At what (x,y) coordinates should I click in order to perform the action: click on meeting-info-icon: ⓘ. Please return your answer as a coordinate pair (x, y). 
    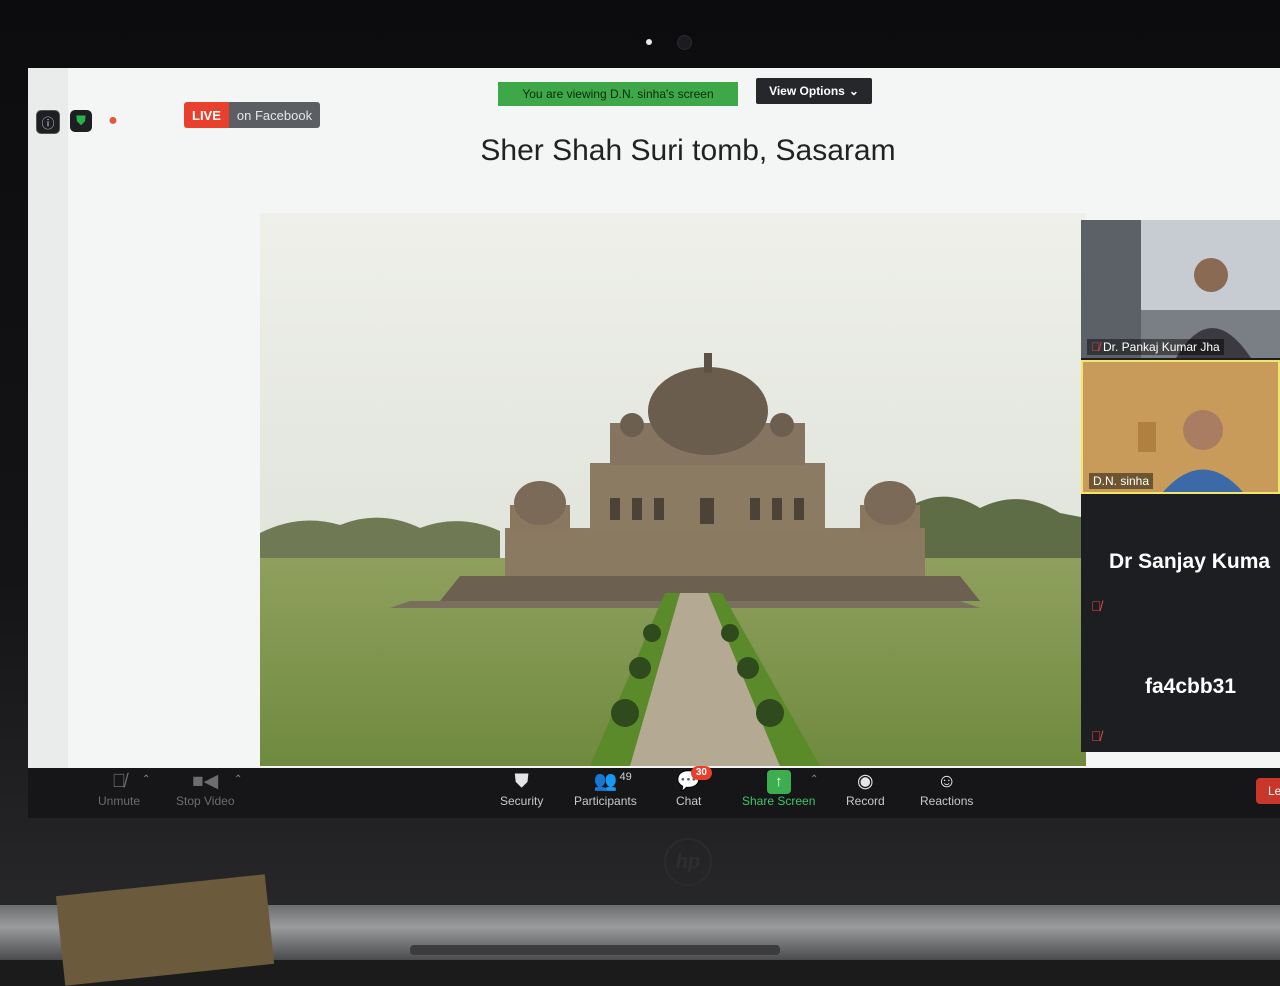
    Looking at the image, I should click on (48, 122).